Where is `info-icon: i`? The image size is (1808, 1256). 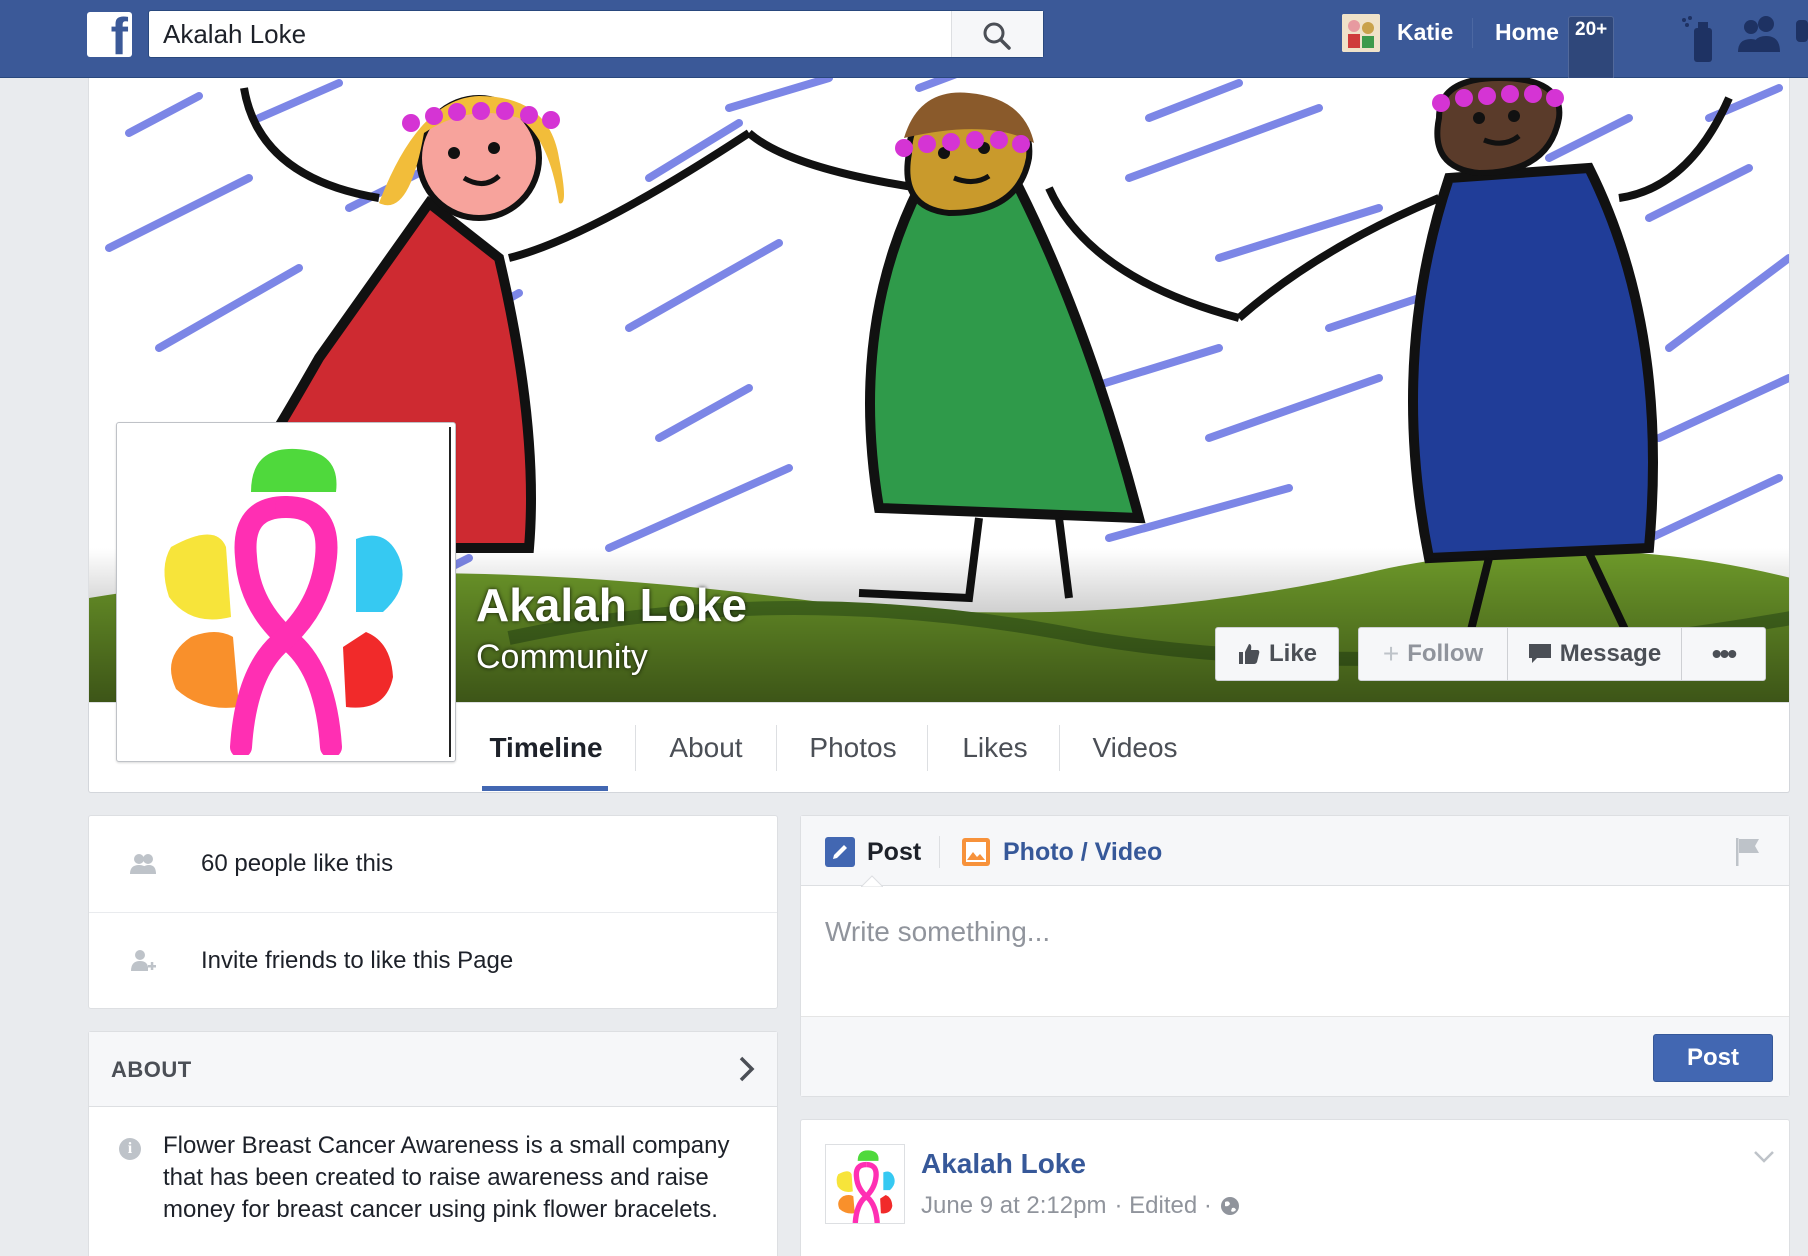
info-icon: i is located at coordinates (130, 1149).